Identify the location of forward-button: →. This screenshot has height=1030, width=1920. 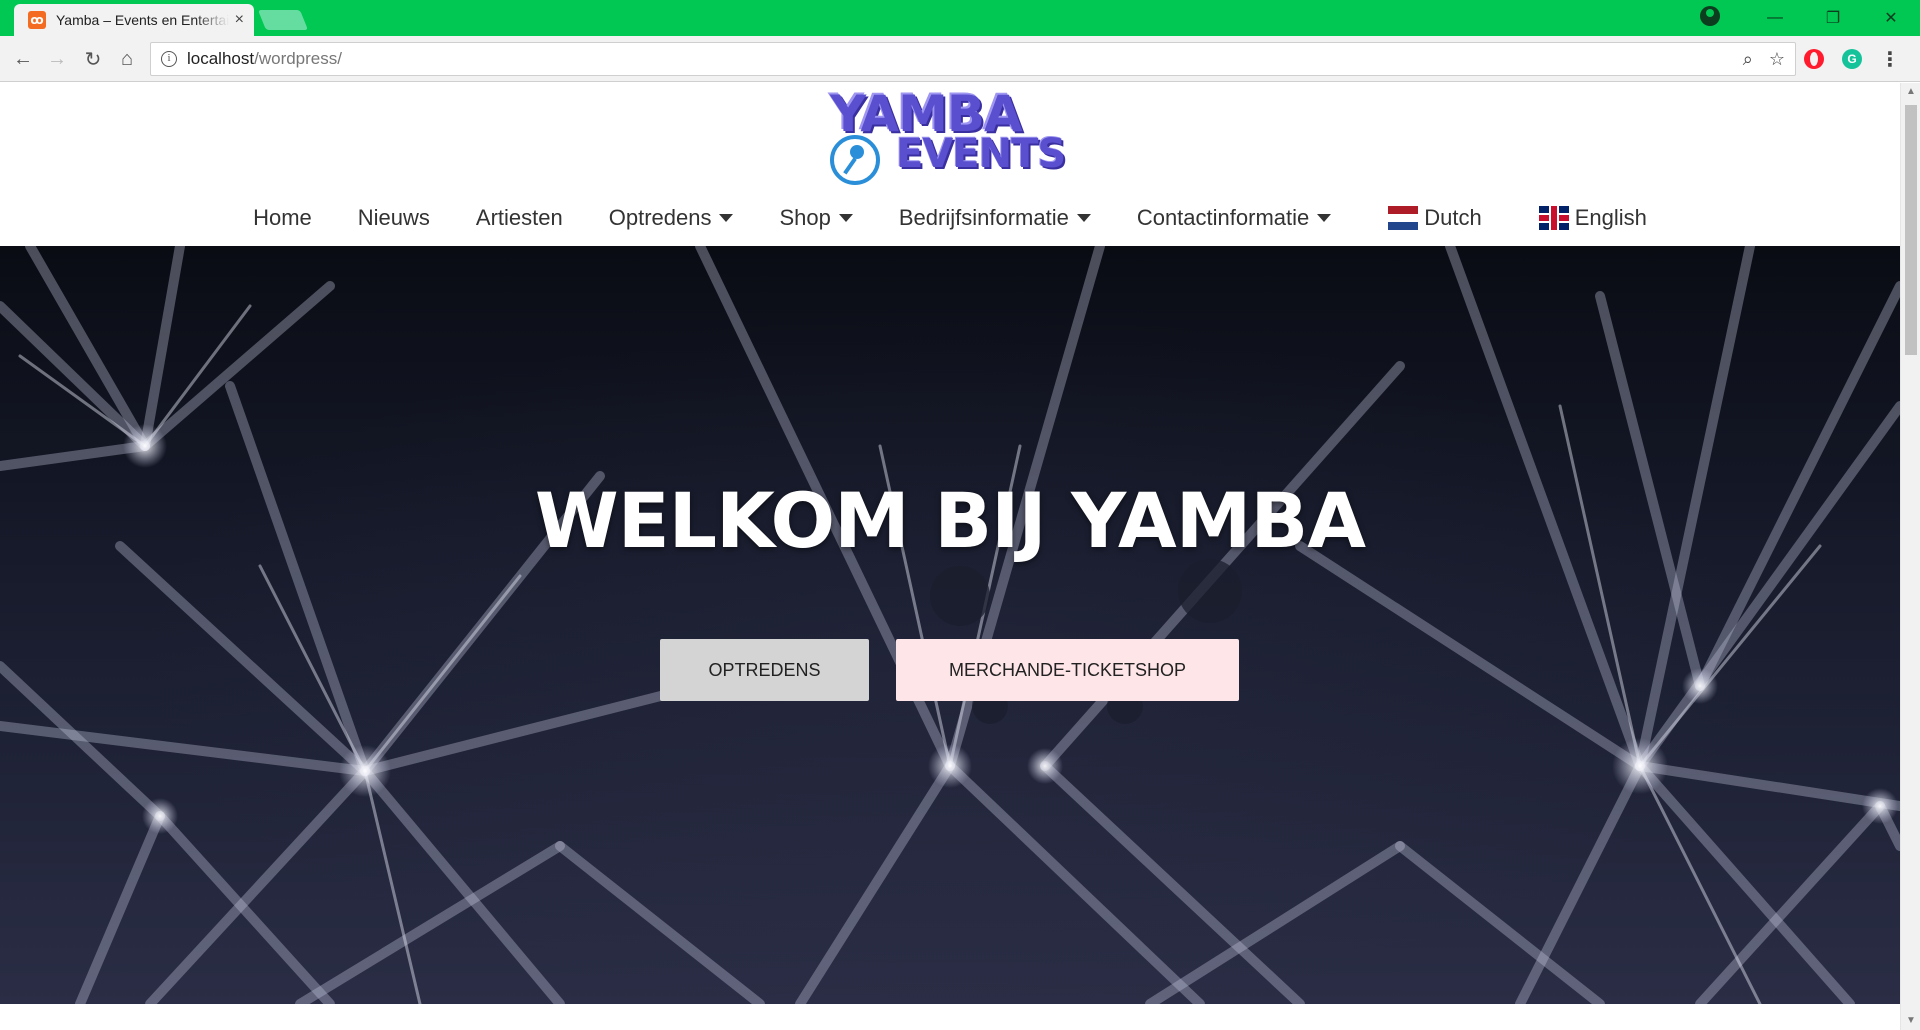
(57, 59).